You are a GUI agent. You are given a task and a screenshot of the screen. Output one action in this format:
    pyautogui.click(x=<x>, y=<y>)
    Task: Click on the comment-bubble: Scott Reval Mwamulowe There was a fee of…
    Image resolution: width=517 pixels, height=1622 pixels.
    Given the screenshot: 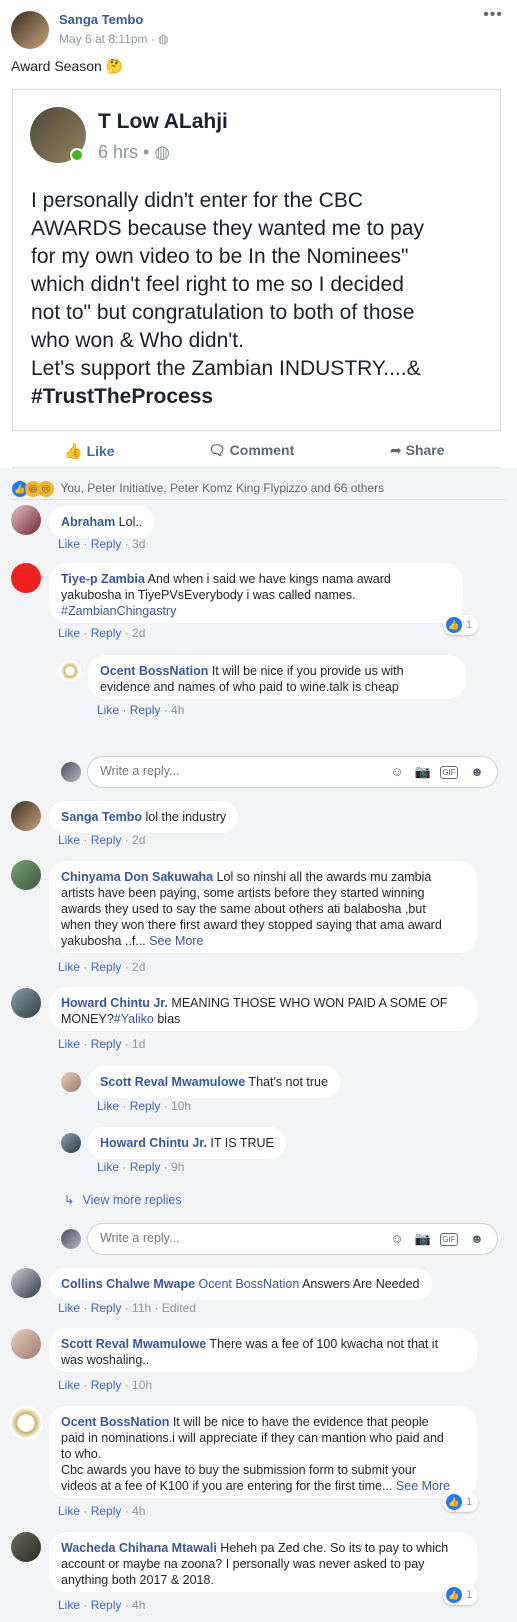 What is the action you would take?
    pyautogui.click(x=263, y=1350)
    